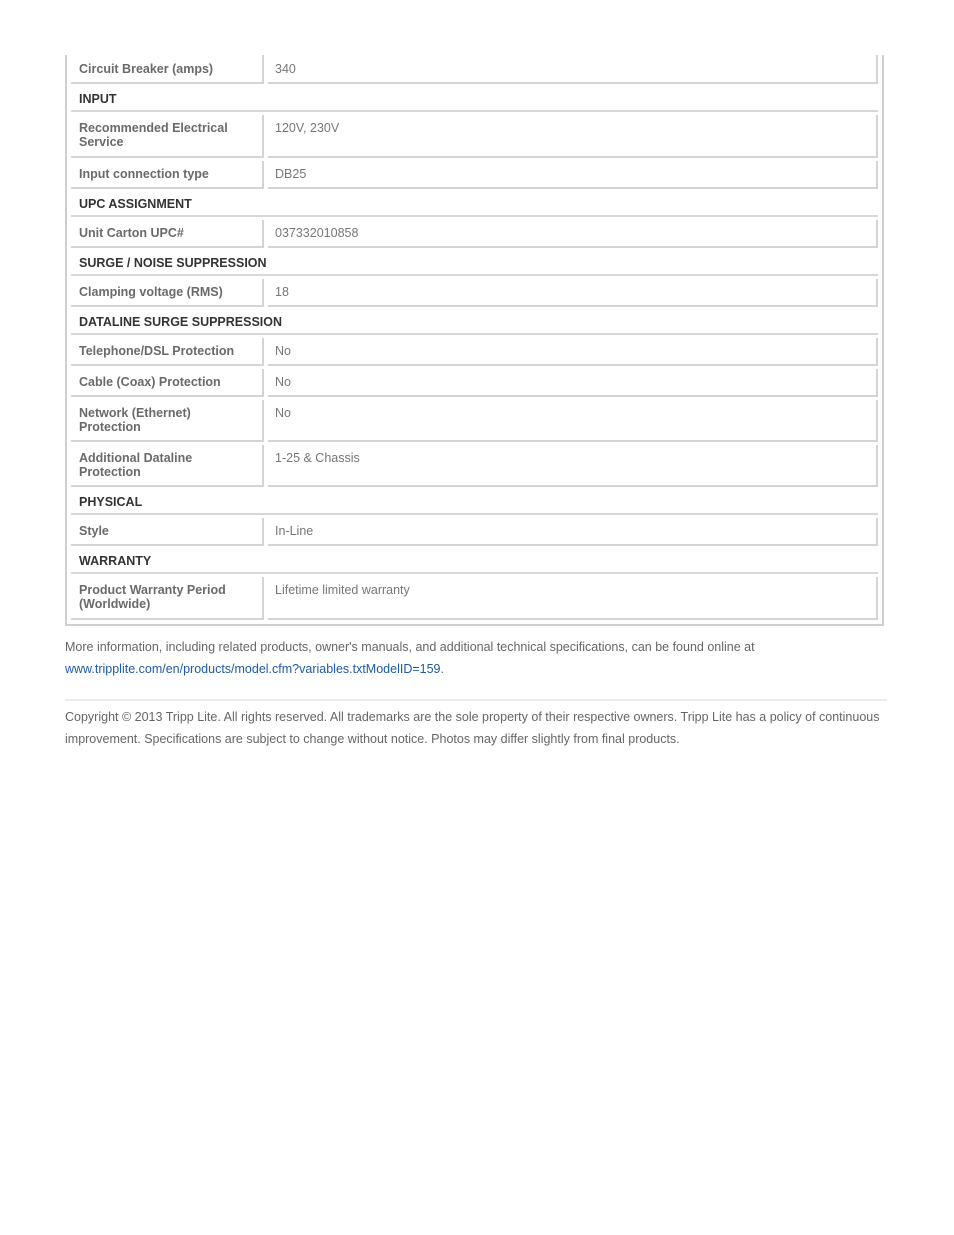 This screenshot has width=954, height=1235. I want to click on spec-row-circuit-breaker: Circuit Breaker (amps) 340, so click(474, 69).